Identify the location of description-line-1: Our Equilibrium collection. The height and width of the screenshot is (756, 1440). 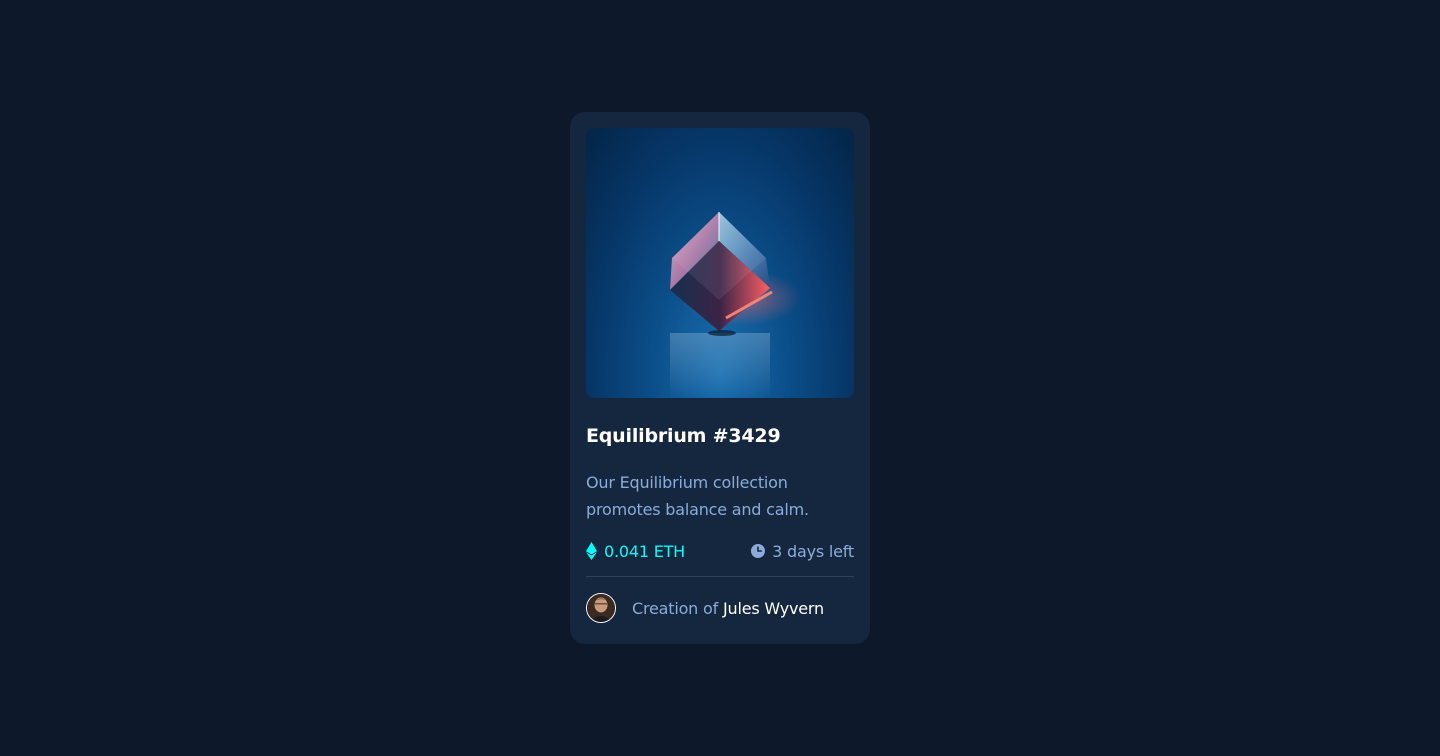
(687, 482).